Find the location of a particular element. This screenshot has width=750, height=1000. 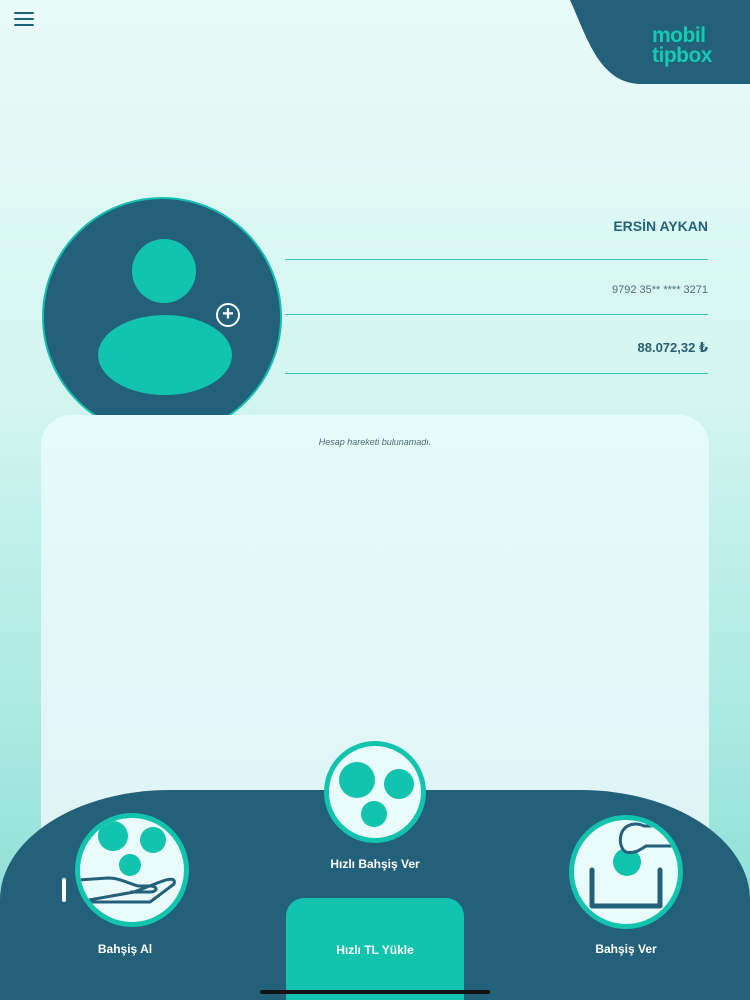

hand-receive-coins-icon is located at coordinates (128, 862).